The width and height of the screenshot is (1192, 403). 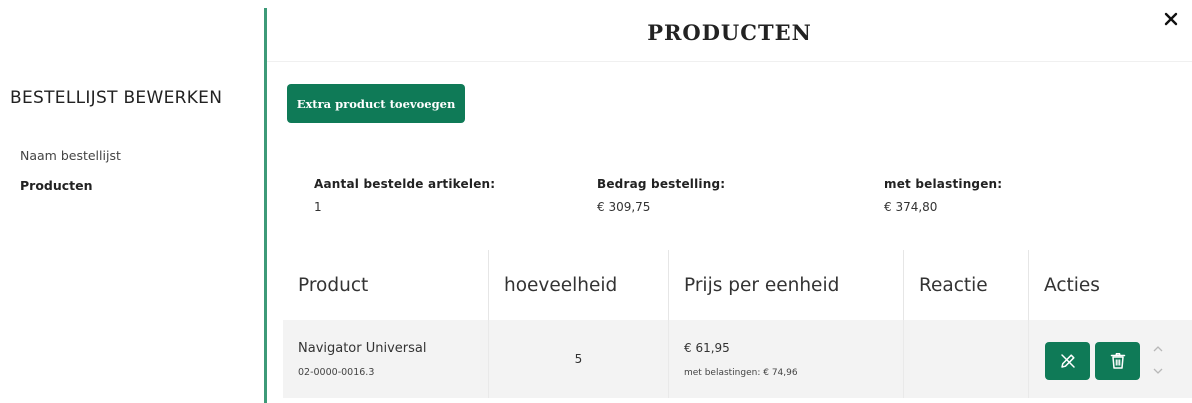 I want to click on summary-with-taxes: met belastingen: € 374,80, so click(x=943, y=195).